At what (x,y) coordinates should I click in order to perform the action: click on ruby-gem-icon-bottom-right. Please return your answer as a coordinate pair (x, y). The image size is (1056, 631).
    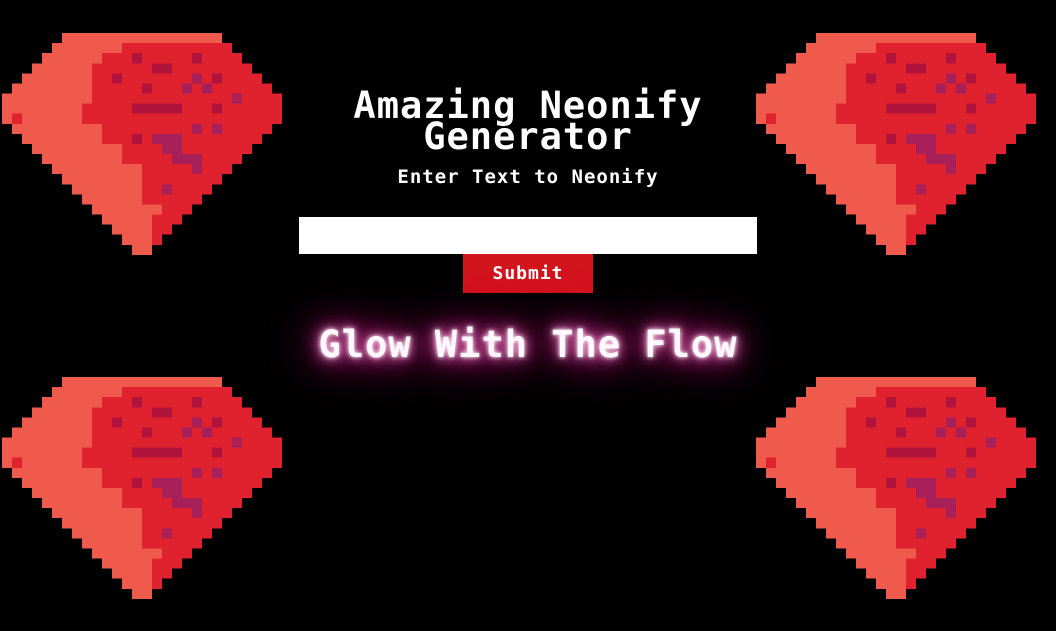
    Looking at the image, I should click on (906, 498).